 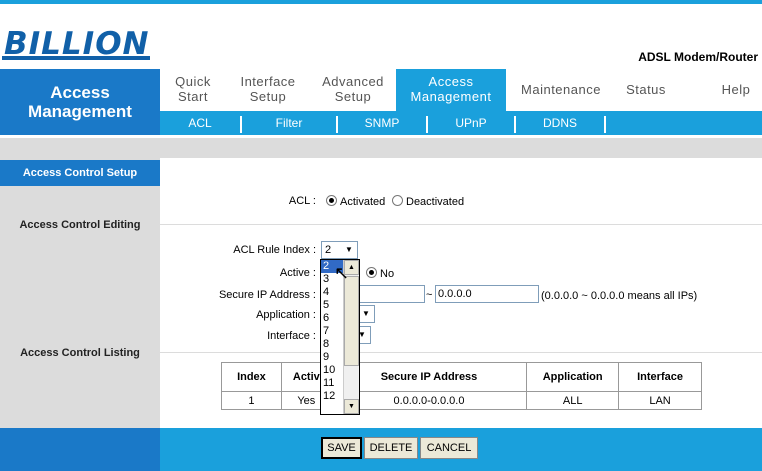 I want to click on rule-index-label: ACL Rule Index :, so click(x=274, y=250).